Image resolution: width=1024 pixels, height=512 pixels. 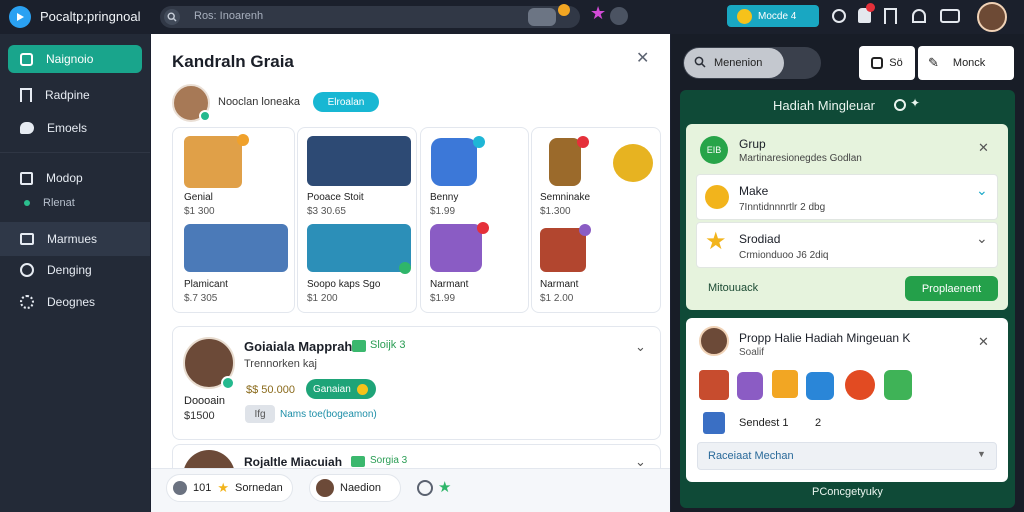 What do you see at coordinates (27, 128) in the screenshot?
I see `chat-icon` at bounding box center [27, 128].